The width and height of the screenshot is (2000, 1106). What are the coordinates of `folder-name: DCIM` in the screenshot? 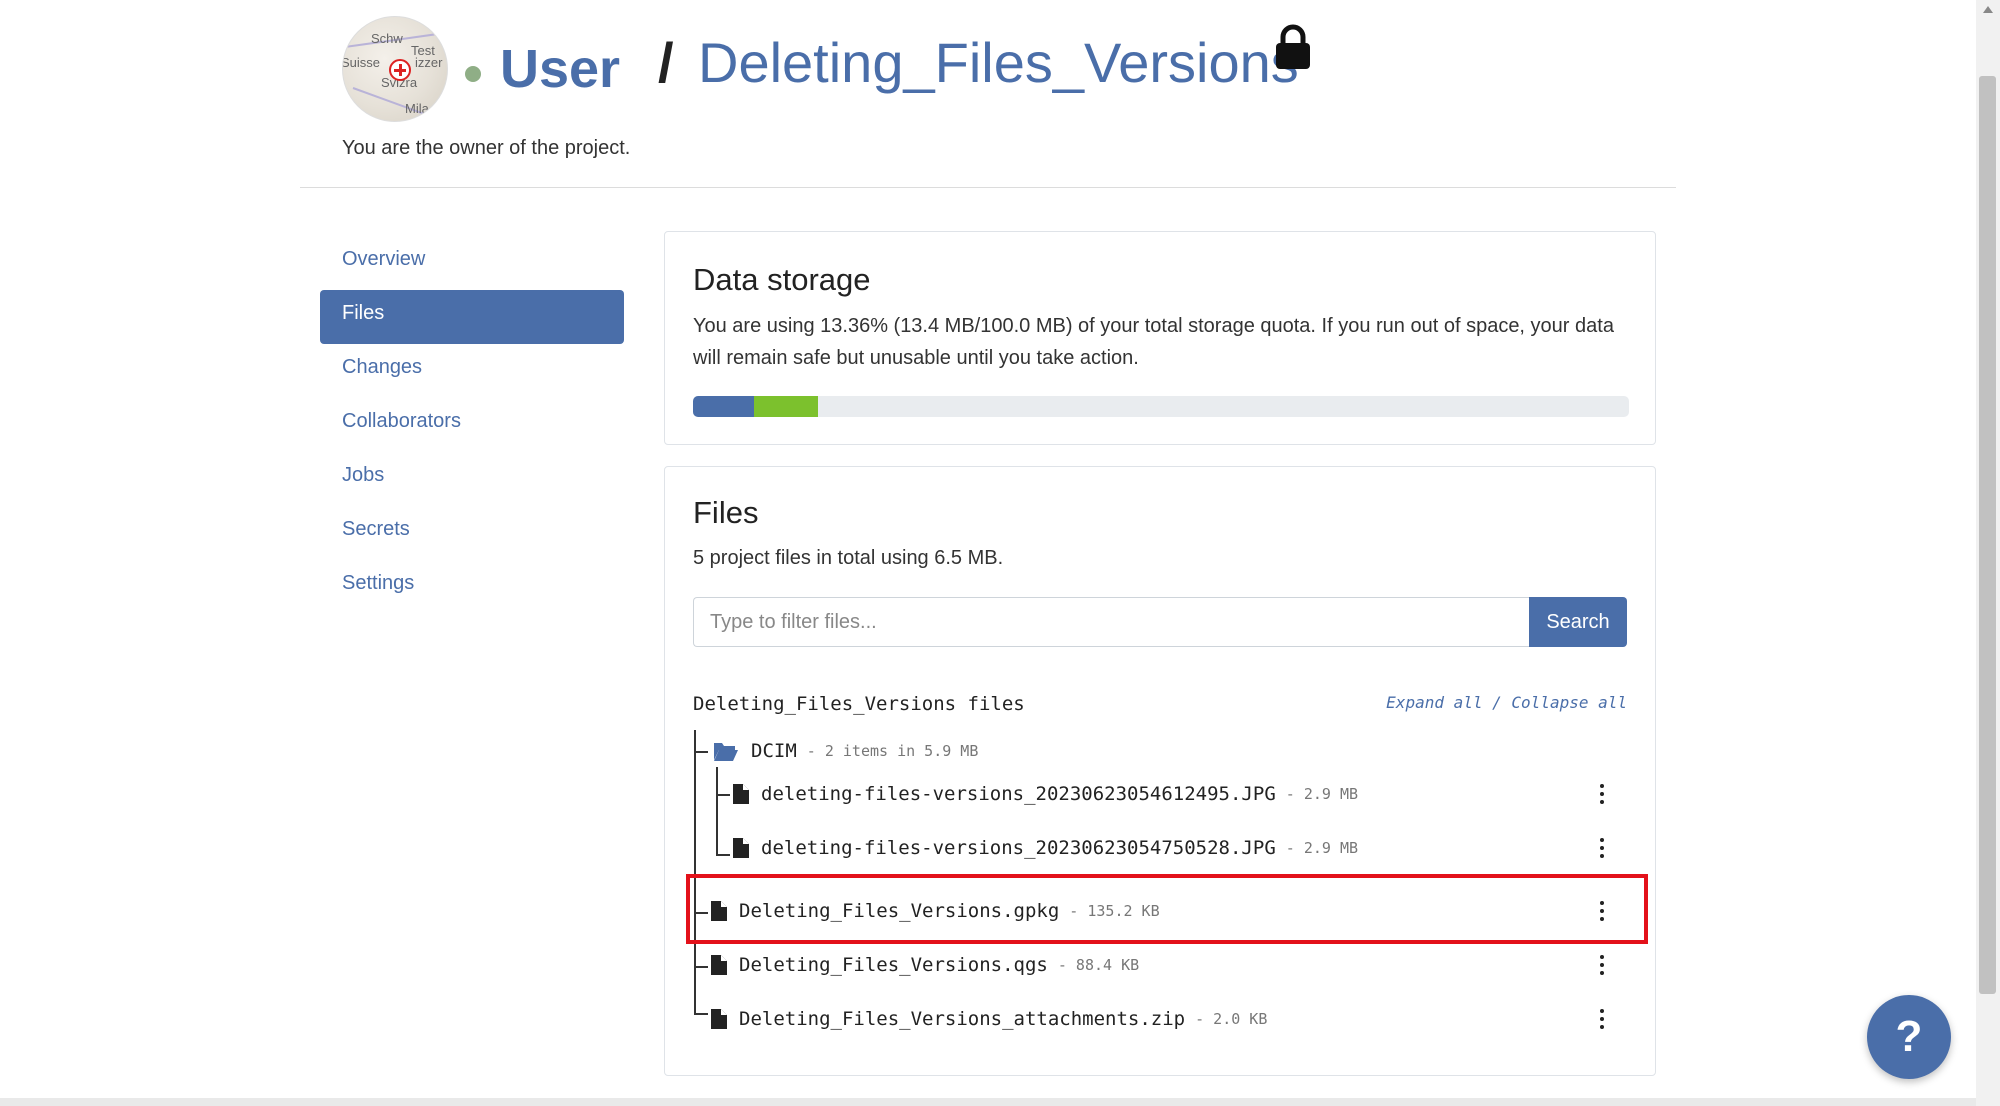 It's located at (774, 751).